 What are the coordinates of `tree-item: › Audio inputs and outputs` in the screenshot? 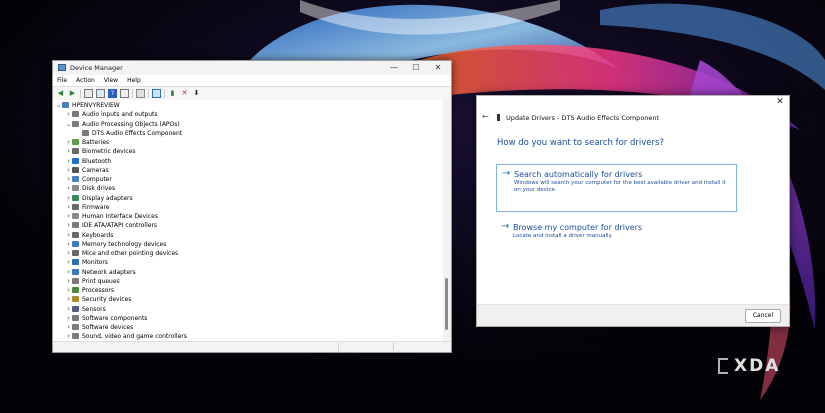 It's located at (111, 114).